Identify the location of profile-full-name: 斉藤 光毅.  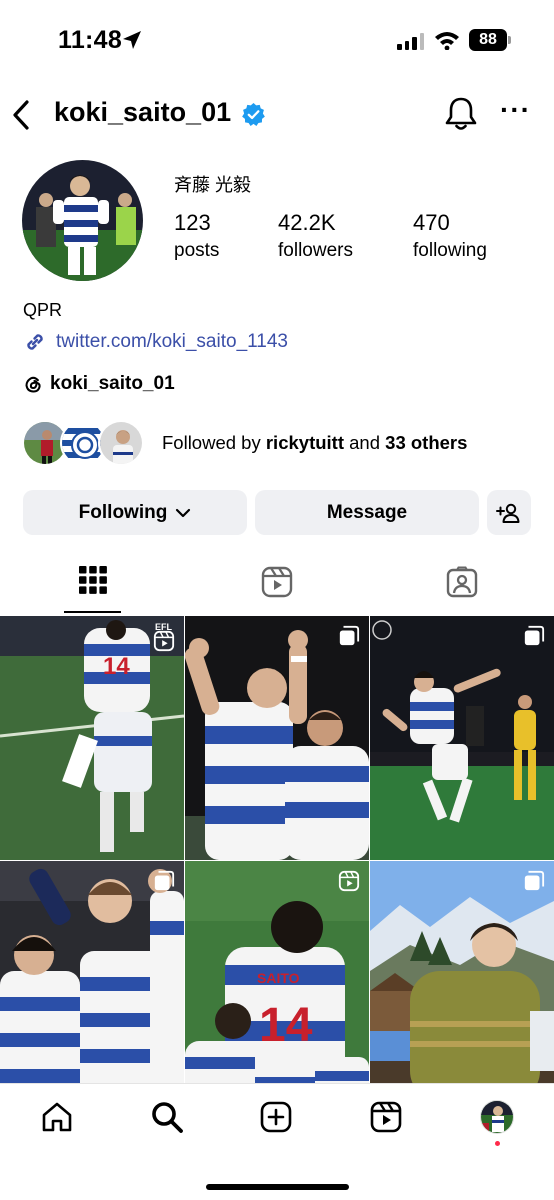
(213, 185).